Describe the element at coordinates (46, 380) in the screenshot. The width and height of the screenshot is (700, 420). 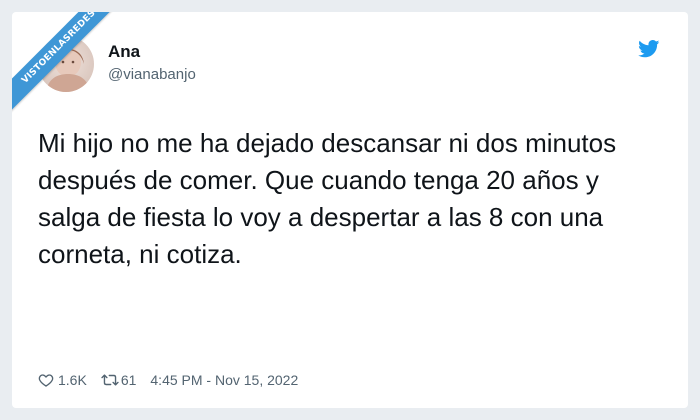
I see `heart-icon` at that location.